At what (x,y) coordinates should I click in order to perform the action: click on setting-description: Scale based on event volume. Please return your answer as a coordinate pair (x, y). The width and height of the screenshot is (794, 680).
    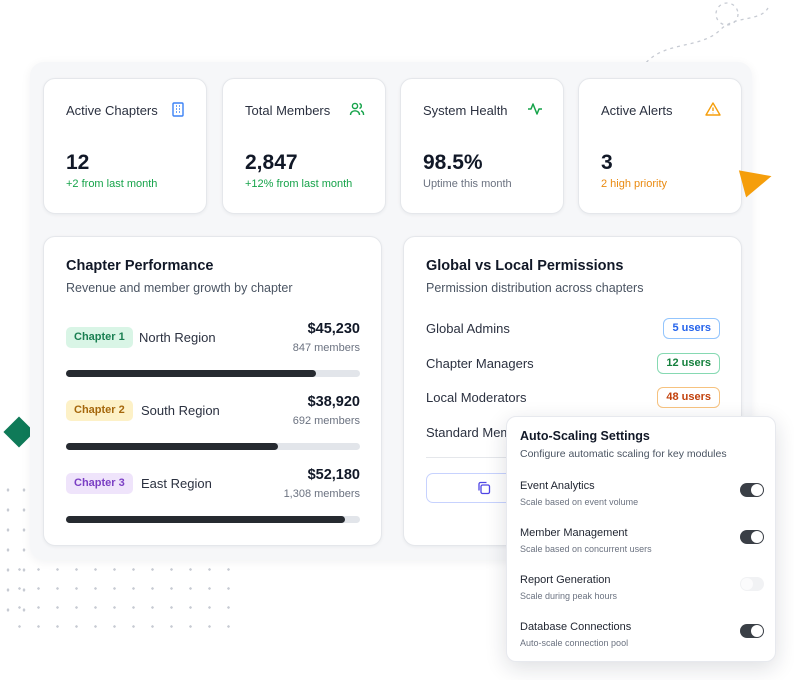
    Looking at the image, I should click on (579, 502).